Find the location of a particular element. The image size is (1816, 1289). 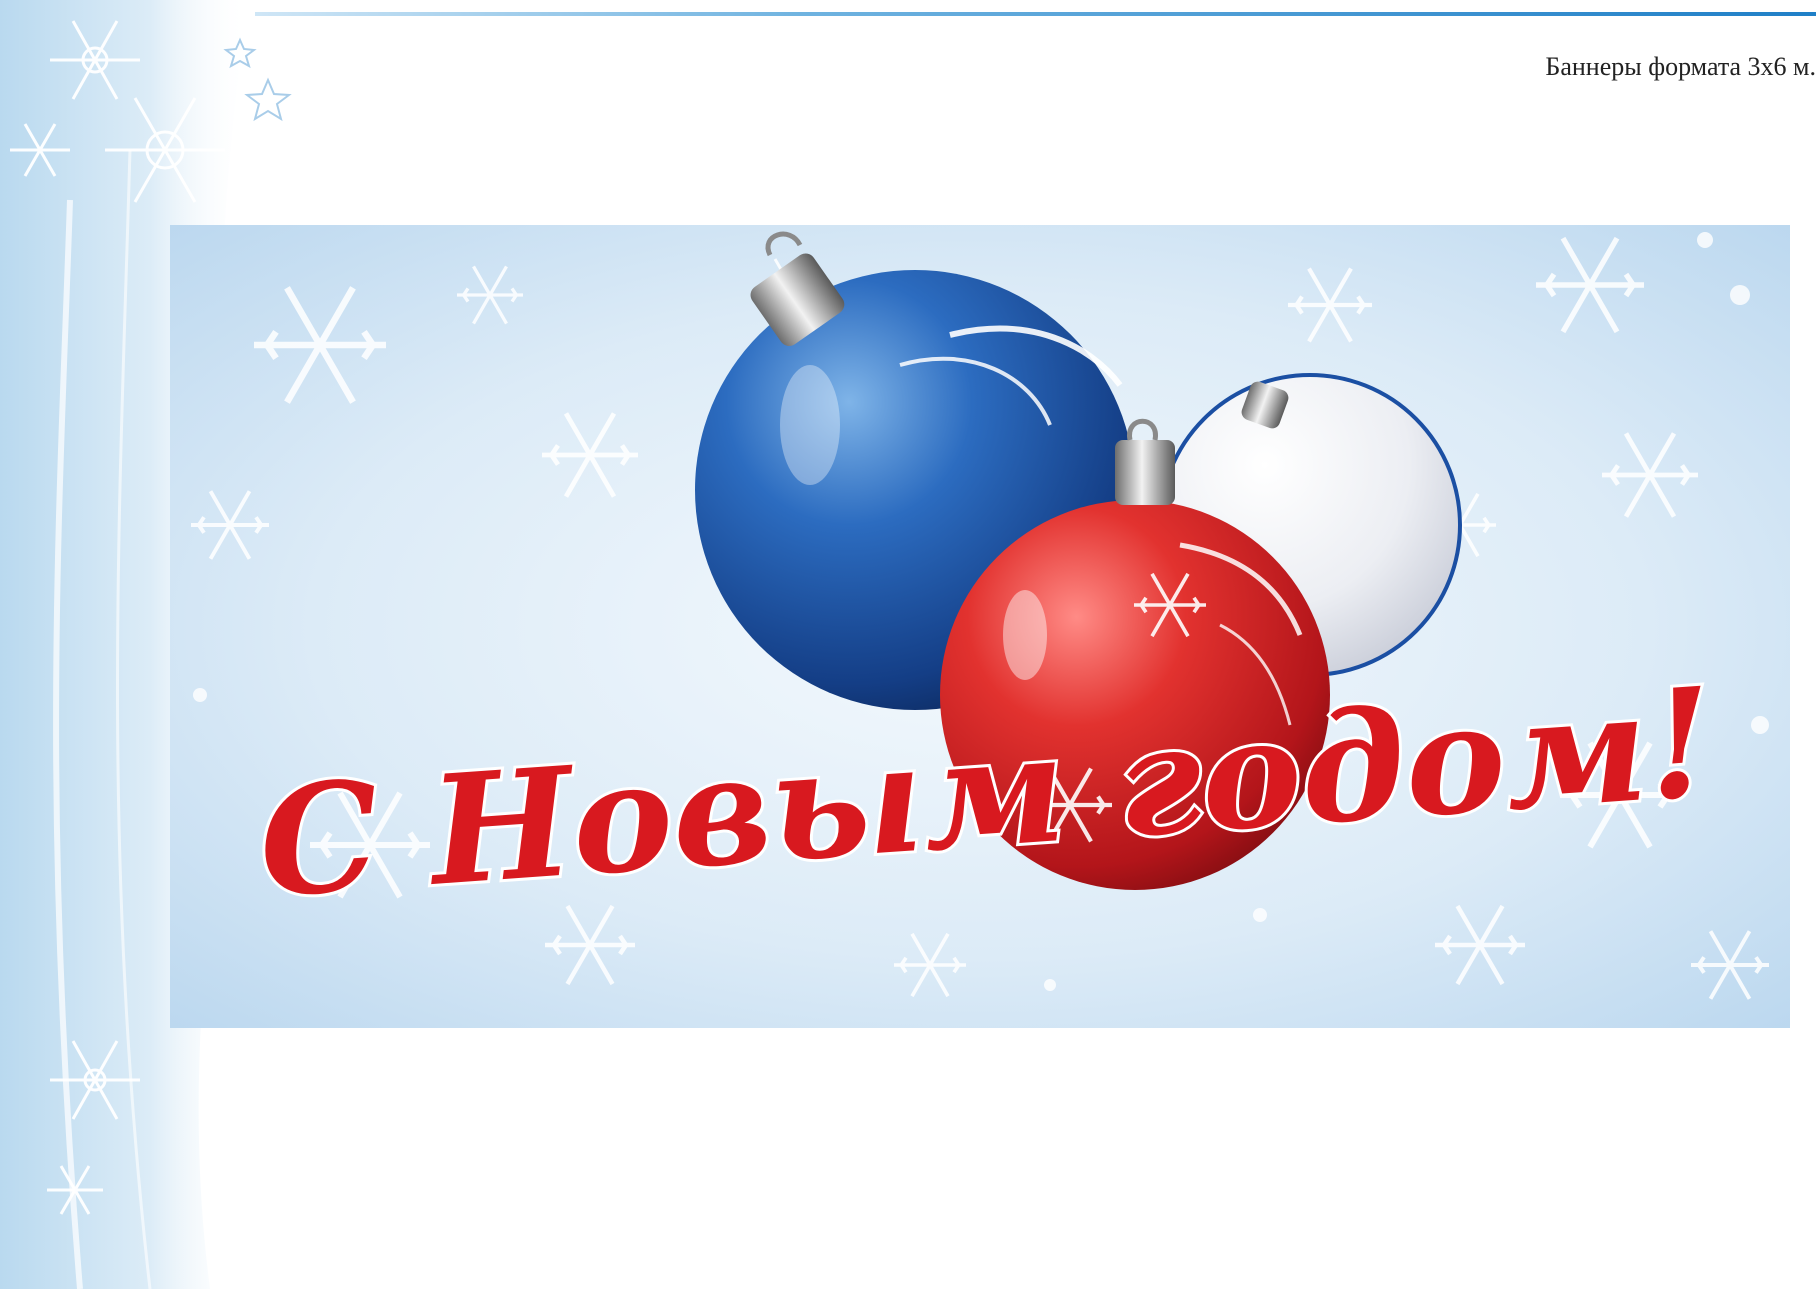

star-icon is located at coordinates (268, 99).